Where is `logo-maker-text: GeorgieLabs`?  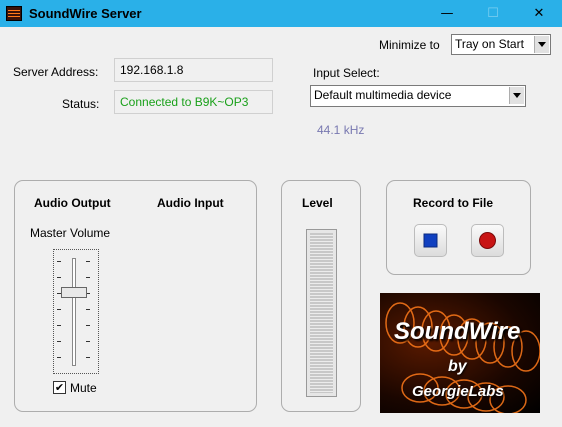
logo-maker-text: GeorgieLabs is located at coordinates (458, 391).